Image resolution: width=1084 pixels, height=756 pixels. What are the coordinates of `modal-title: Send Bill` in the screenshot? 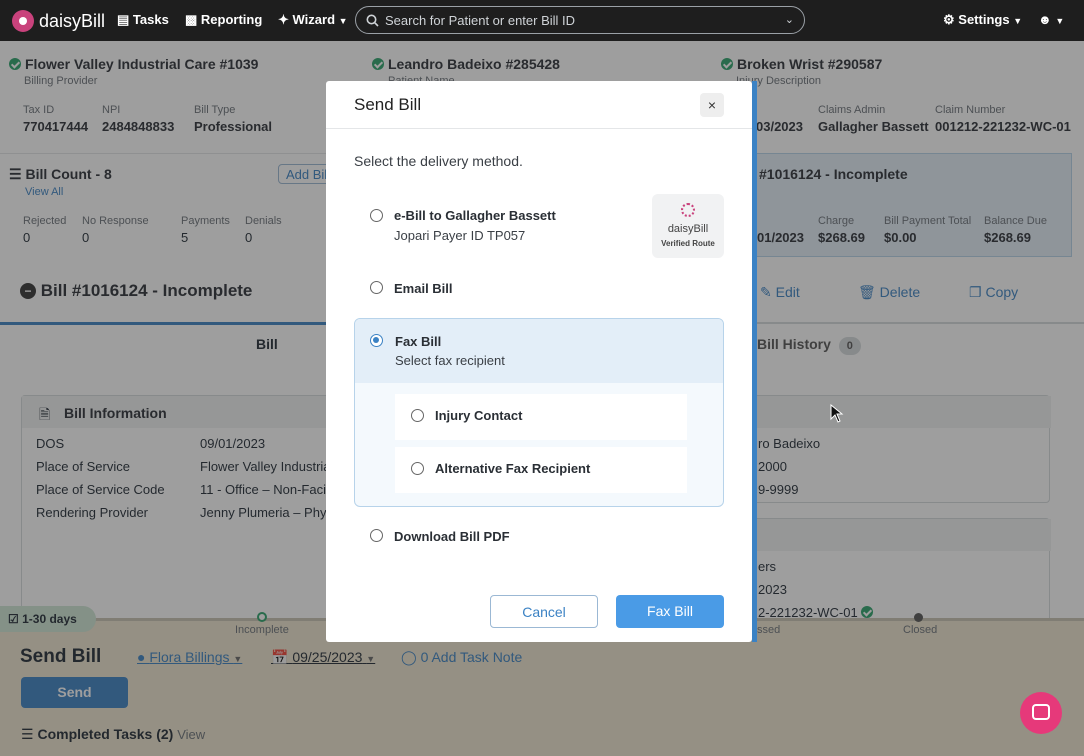 It's located at (388, 104).